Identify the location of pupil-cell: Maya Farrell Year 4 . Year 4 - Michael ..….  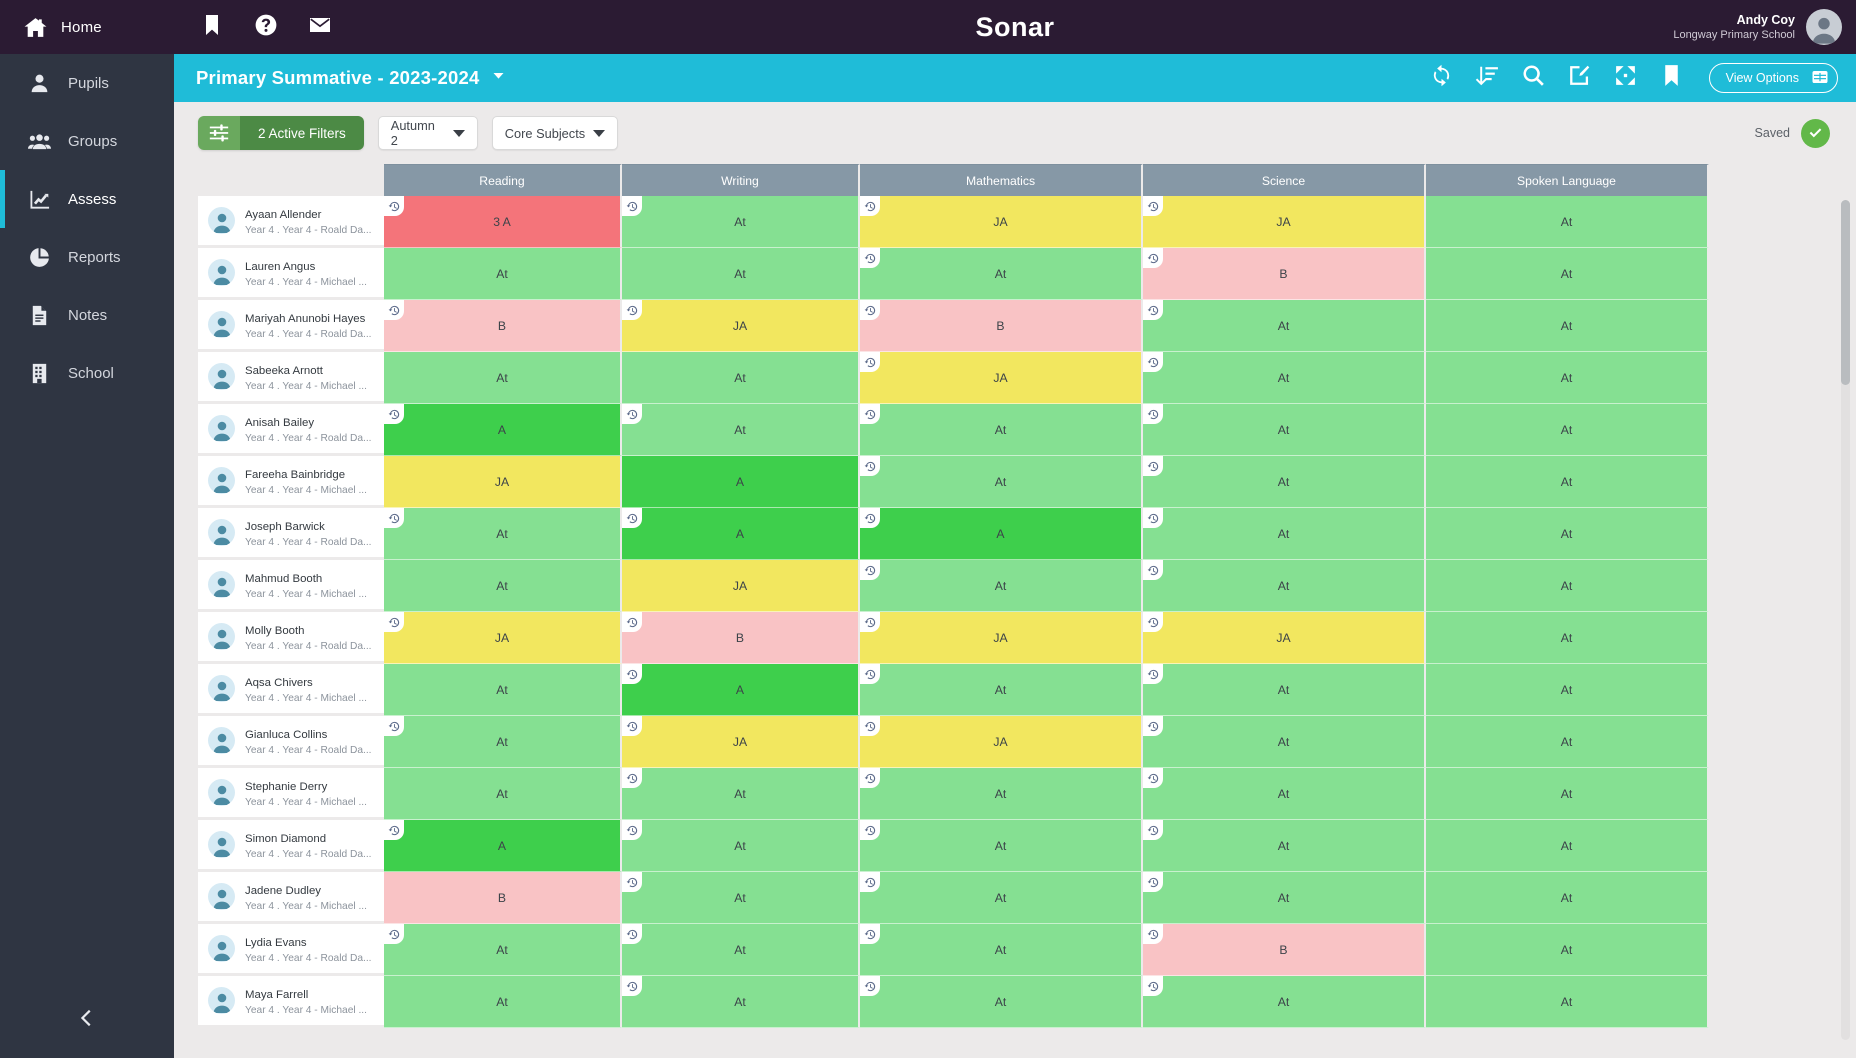
(291, 1002).